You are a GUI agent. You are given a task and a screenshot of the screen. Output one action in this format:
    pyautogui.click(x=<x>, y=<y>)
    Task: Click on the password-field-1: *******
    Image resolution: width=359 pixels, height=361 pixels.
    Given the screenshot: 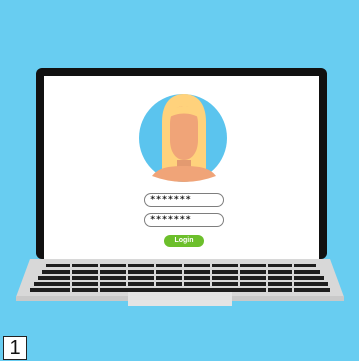 What is the action you would take?
    pyautogui.click(x=184, y=200)
    